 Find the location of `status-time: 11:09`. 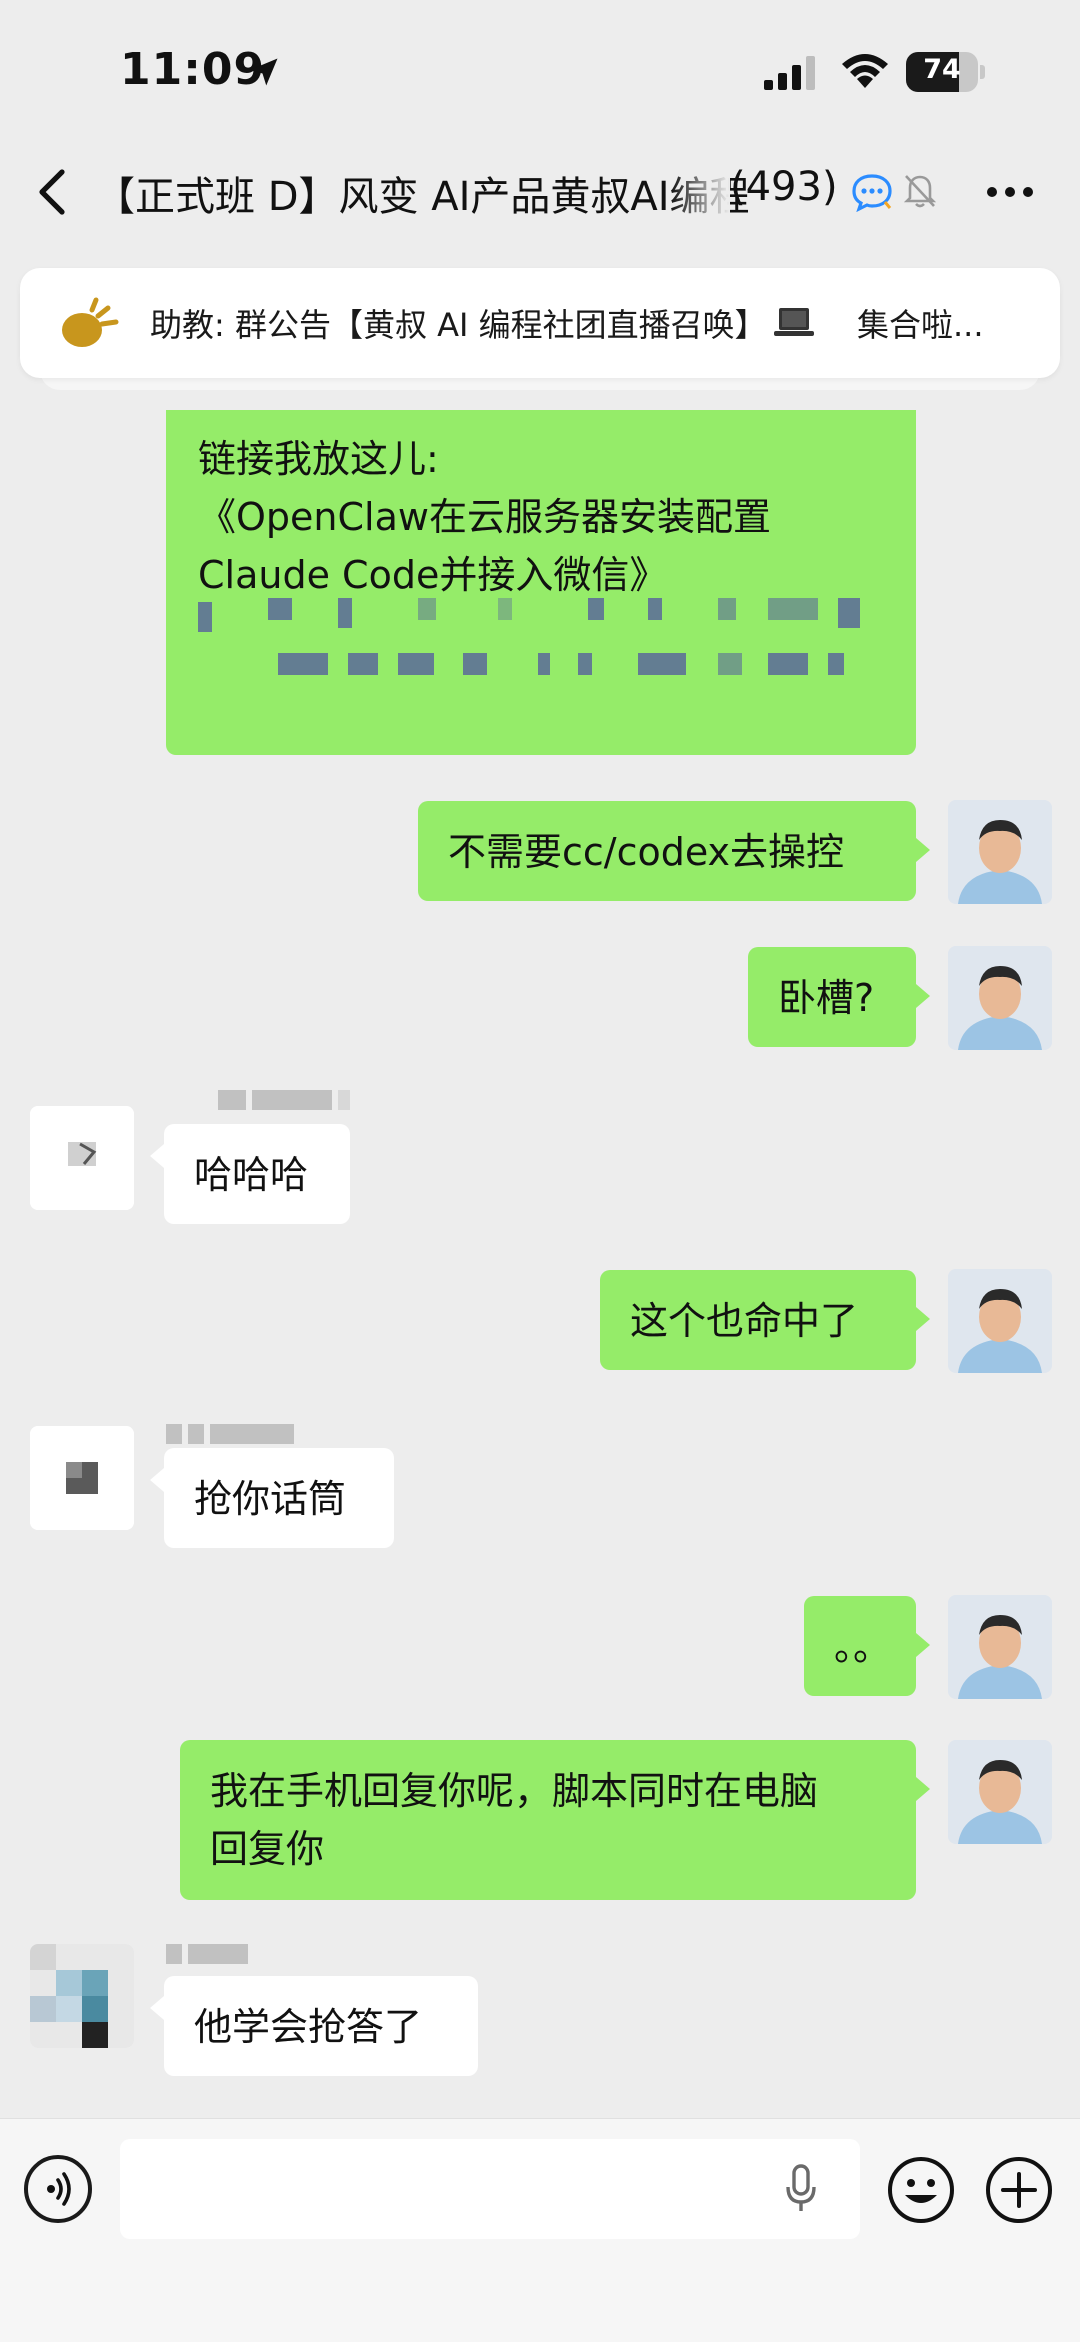

status-time: 11:09 is located at coordinates (193, 69).